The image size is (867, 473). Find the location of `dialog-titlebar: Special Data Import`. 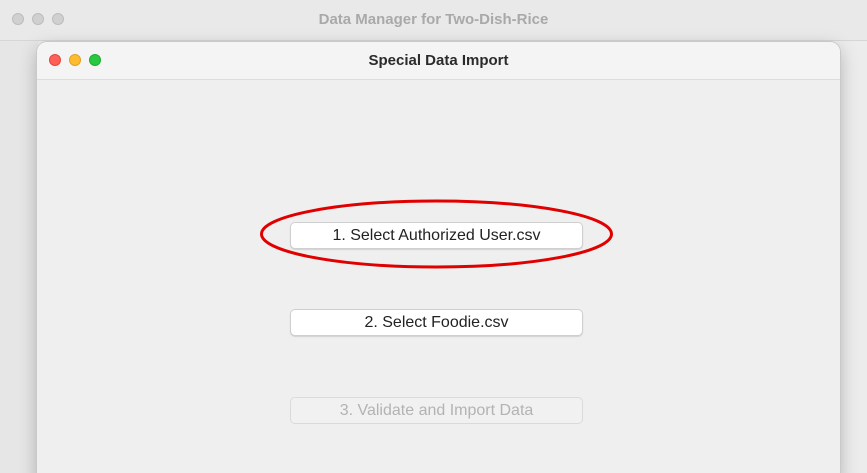

dialog-titlebar: Special Data Import is located at coordinates (438, 61).